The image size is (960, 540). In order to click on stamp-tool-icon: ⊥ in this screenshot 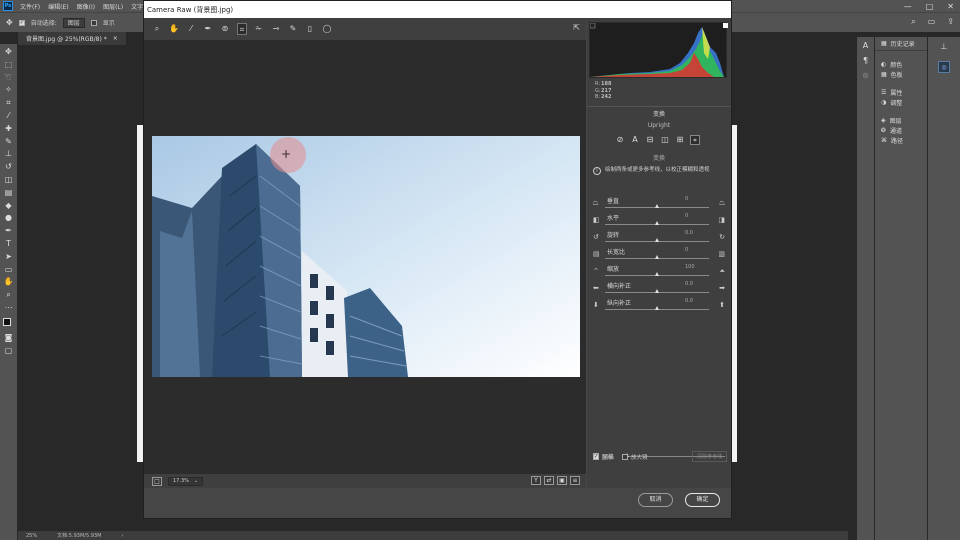, I will do `click(9, 154)`.